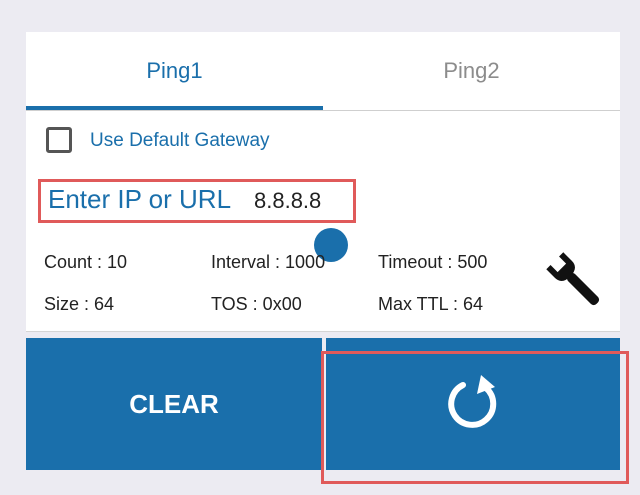 The width and height of the screenshot is (640, 495). Describe the element at coordinates (431, 304) in the screenshot. I see `max-ttl-value: Max TTL : 64` at that location.